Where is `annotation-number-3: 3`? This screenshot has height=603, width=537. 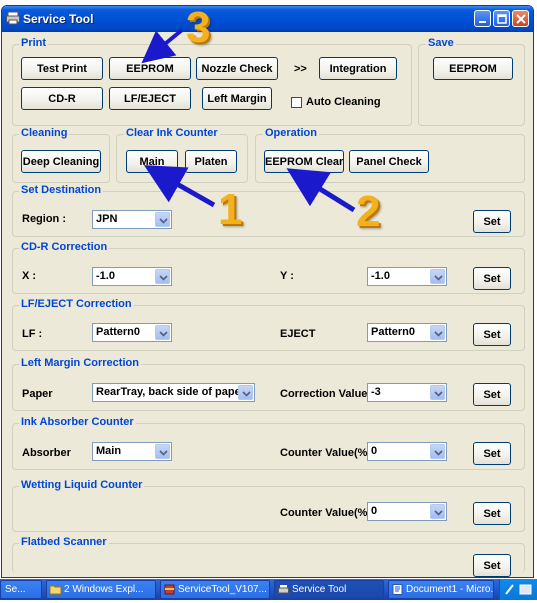
annotation-number-3: 3 is located at coordinates (198, 27).